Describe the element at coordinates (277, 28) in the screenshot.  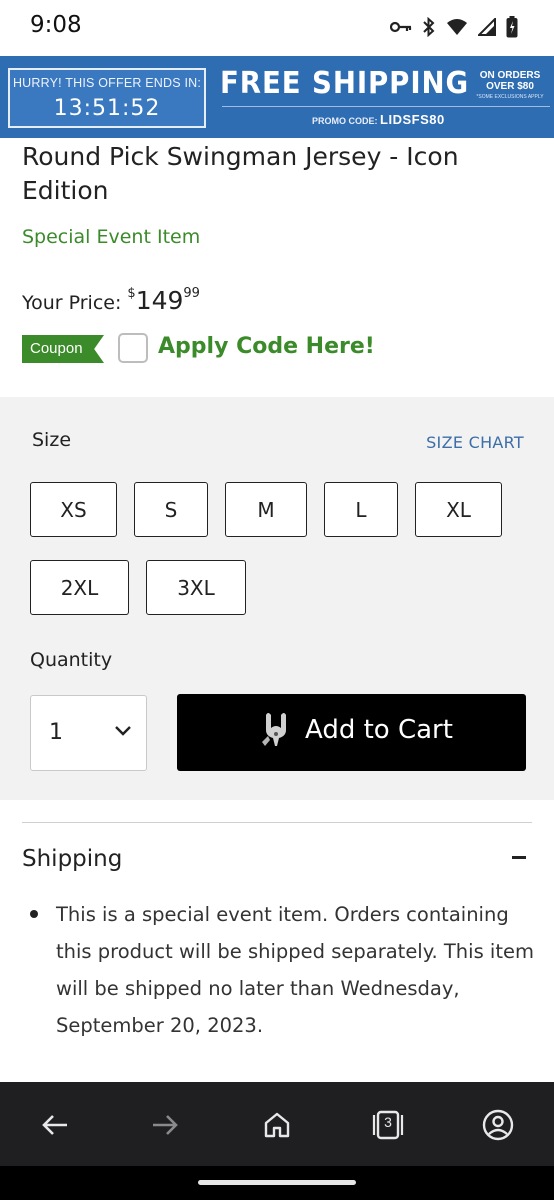
I see `status-bar: 9:08` at that location.